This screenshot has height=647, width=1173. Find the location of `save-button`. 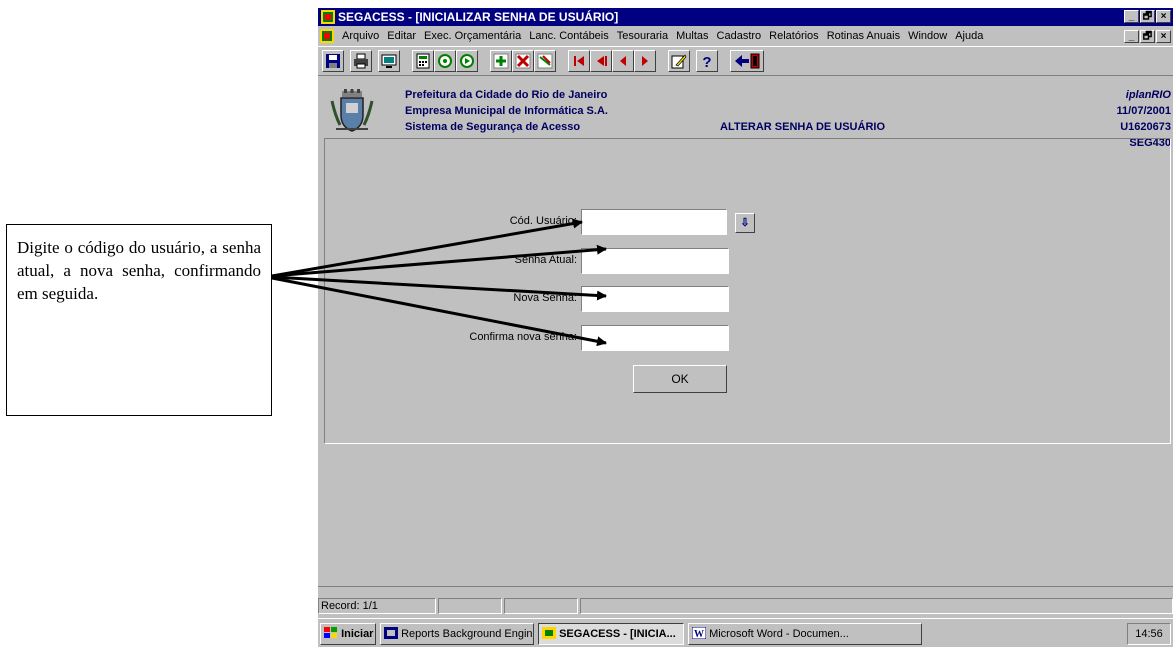

save-button is located at coordinates (333, 61).